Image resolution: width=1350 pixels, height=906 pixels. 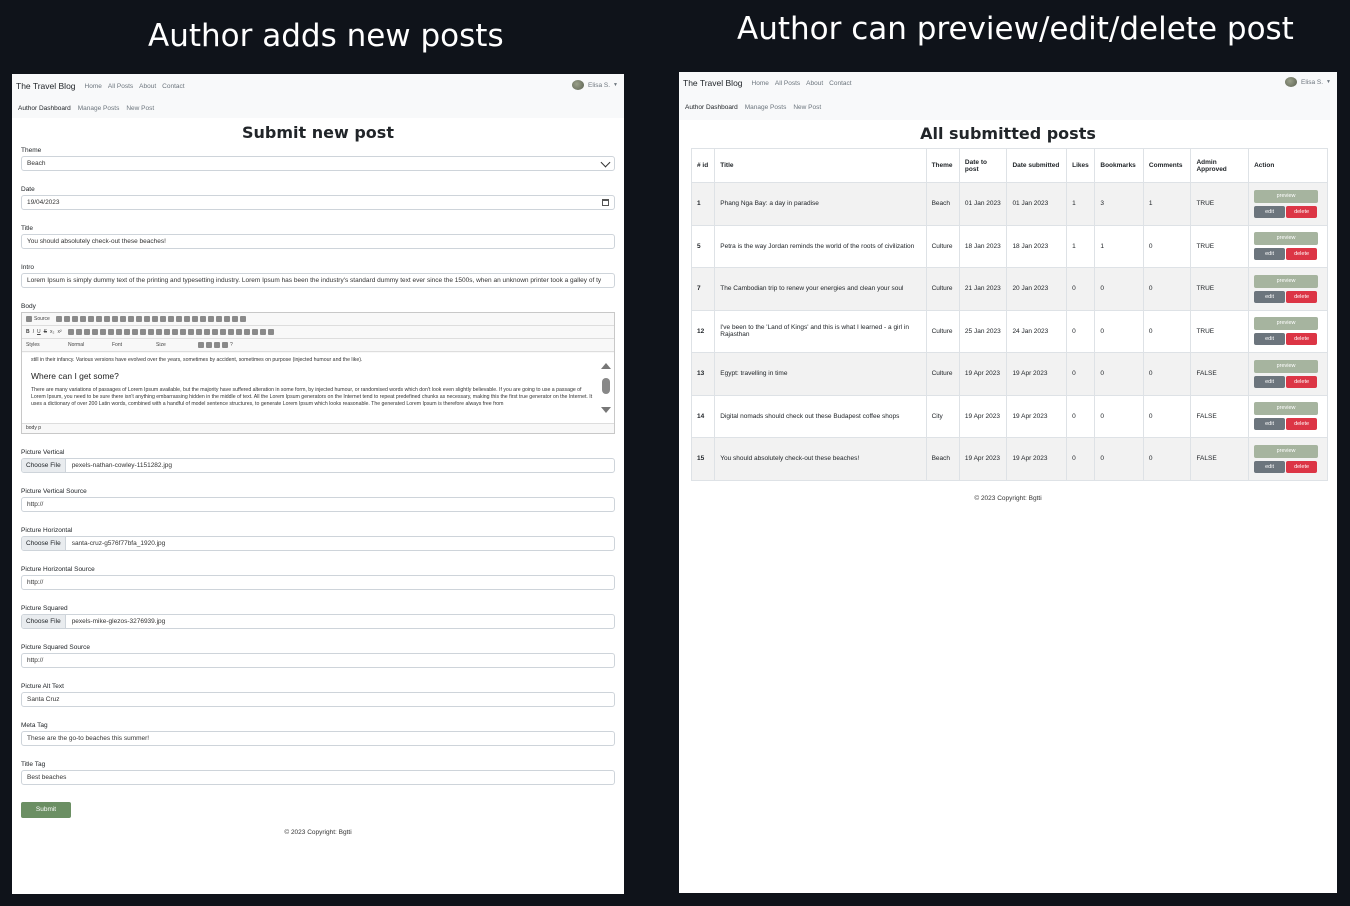 What do you see at coordinates (98, 319) in the screenshot?
I see `copy-icon` at bounding box center [98, 319].